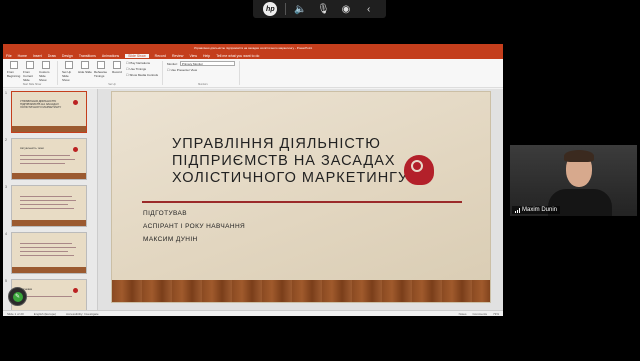 This screenshot has width=640, height=361. I want to click on hide-slide-button: Hide Slide, so click(85, 73).